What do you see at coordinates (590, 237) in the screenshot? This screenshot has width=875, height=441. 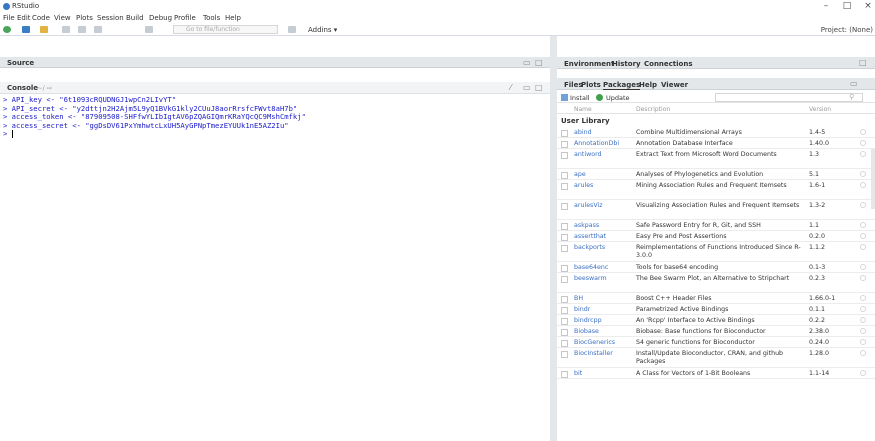 I see `package-name-link: assertthat` at bounding box center [590, 237].